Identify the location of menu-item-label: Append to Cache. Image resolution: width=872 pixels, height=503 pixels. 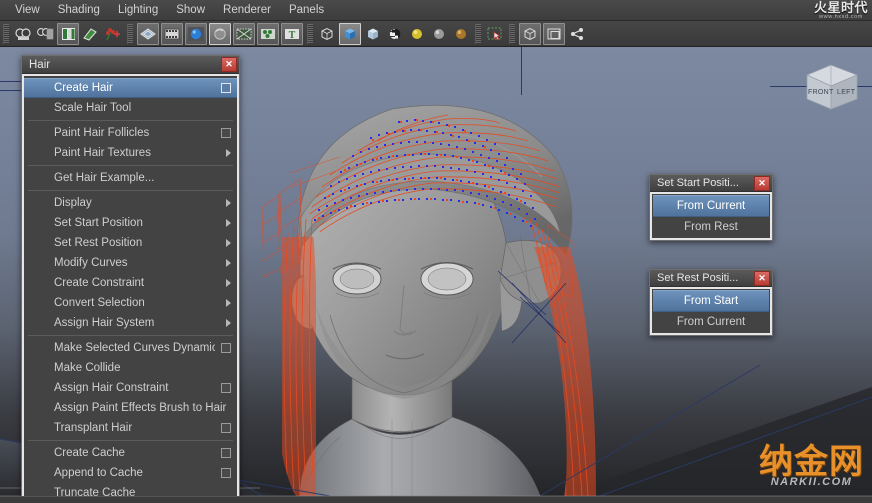
(98, 473).